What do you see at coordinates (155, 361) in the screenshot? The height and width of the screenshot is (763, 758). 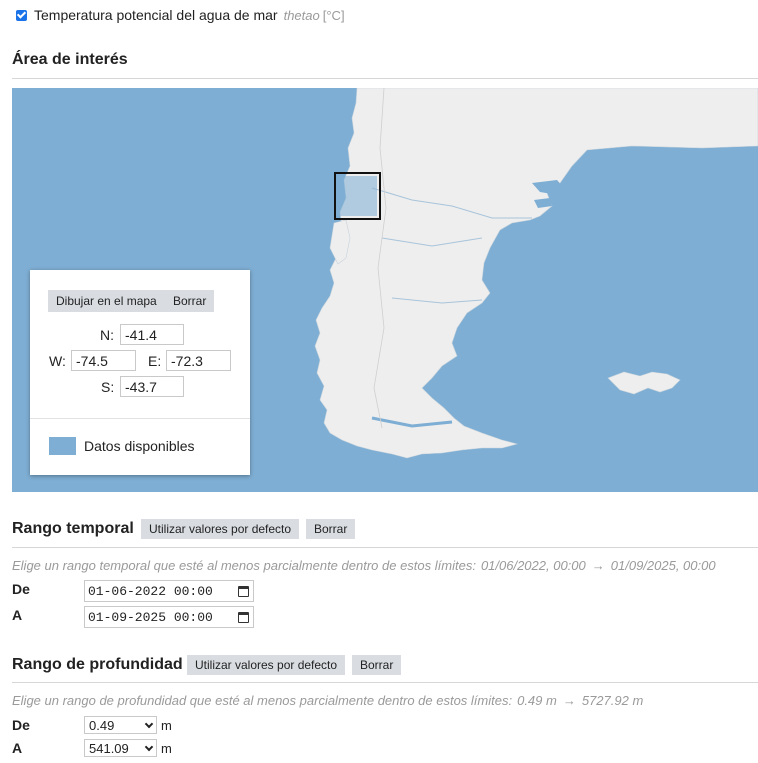 I see `east-label: E:` at bounding box center [155, 361].